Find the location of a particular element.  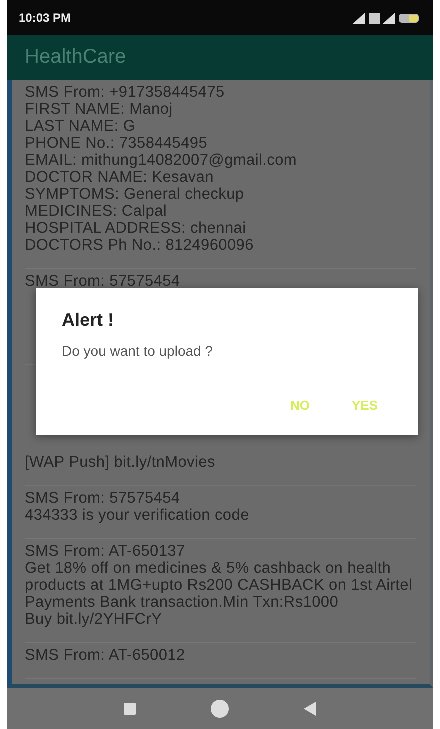

message-text: FIRST NAME: Manoj is located at coordinates (99, 109).